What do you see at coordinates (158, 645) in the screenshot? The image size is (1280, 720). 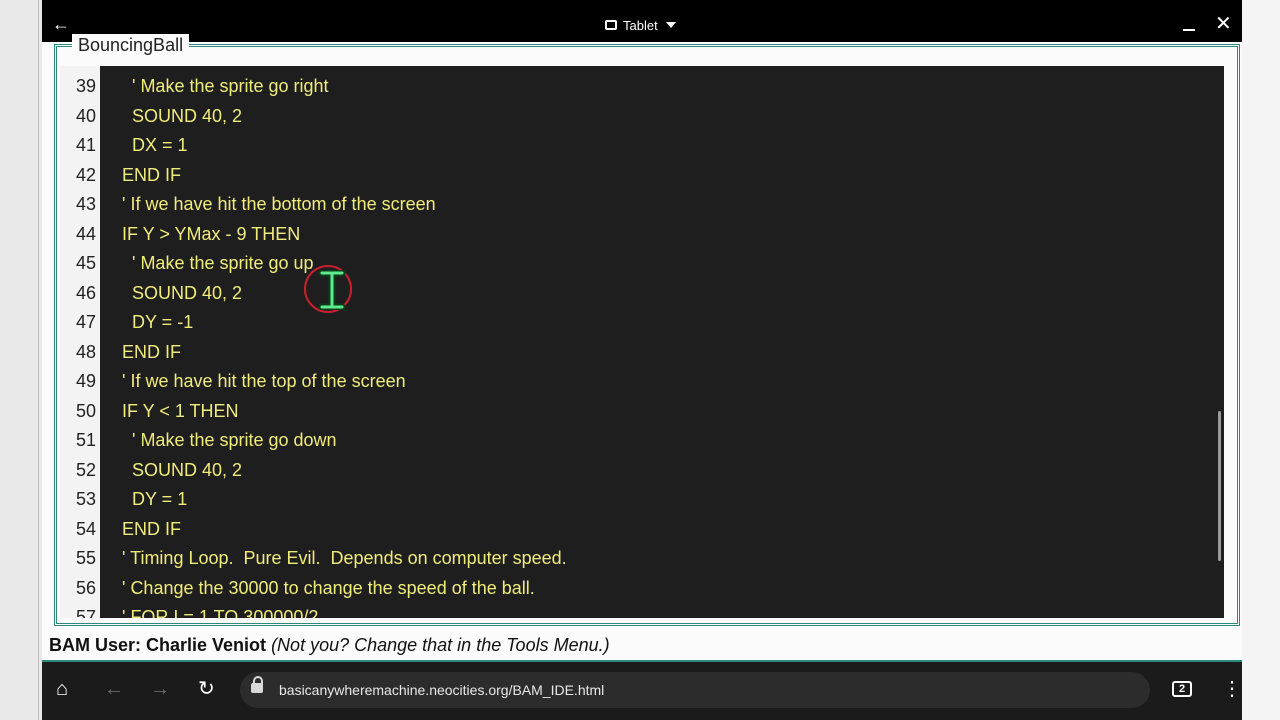 I see `bam-user-label: BAM User: Charlie Veniot` at bounding box center [158, 645].